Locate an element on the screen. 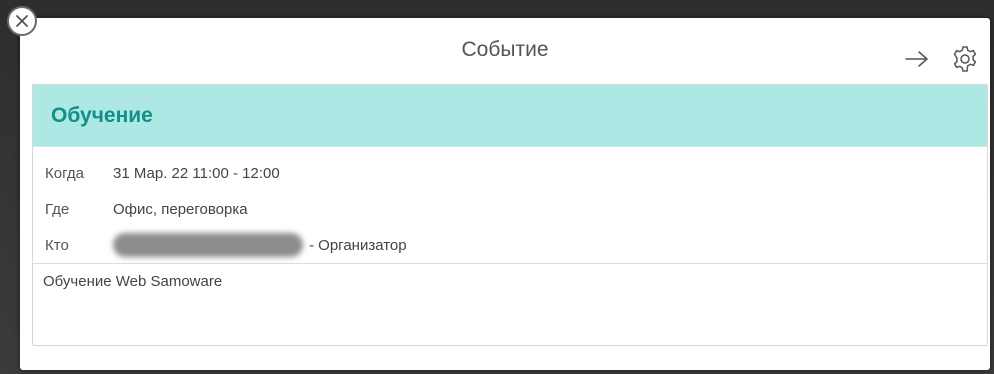 Image resolution: width=994 pixels, height=374 pixels. when-label: Когда is located at coordinates (64, 173).